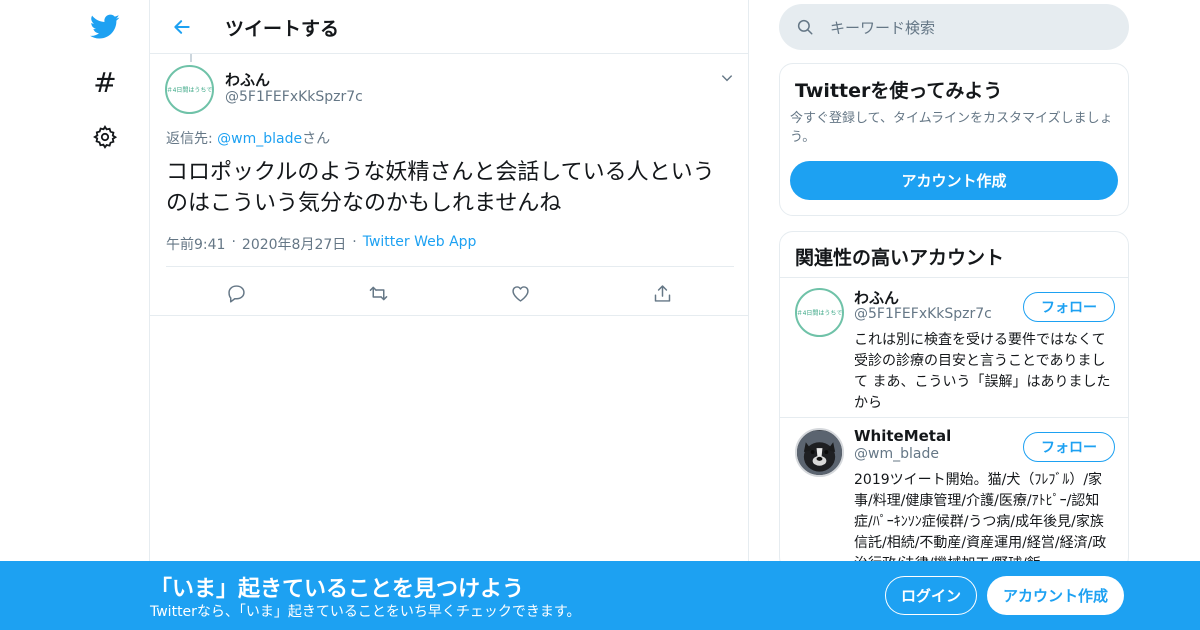  I want to click on like-button, so click(520, 293).